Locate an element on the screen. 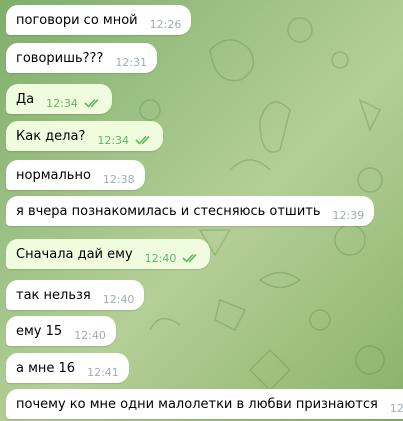 The height and width of the screenshot is (421, 403). message-bubble-incoming: так нельзя 12:40 is located at coordinates (75, 295).